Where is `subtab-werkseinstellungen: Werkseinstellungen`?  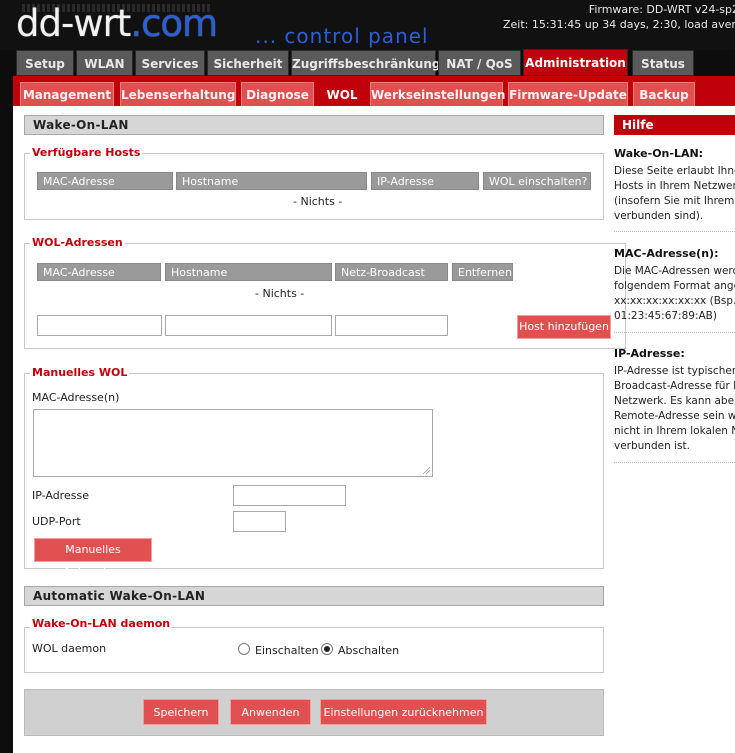
subtab-werkseinstellungen: Werkseinstellungen is located at coordinates (437, 94).